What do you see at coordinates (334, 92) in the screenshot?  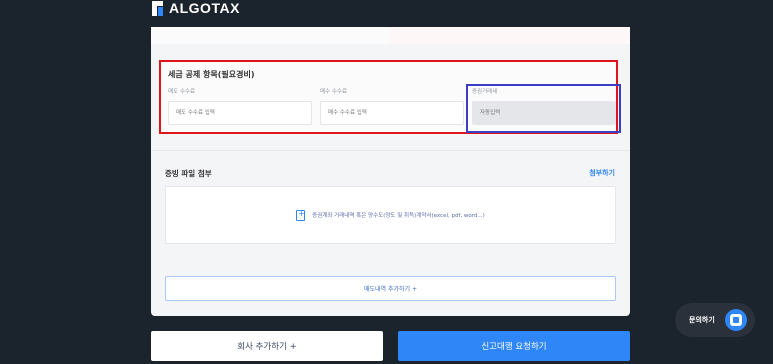 I see `buy-fee-label: 매수 수수료` at bounding box center [334, 92].